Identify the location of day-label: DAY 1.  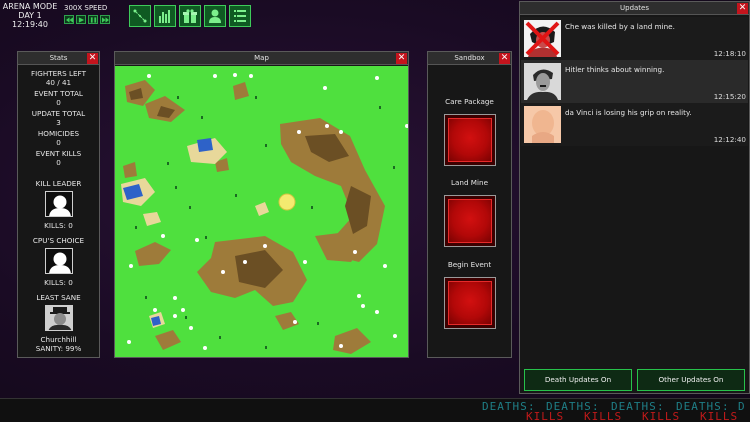
(30, 15).